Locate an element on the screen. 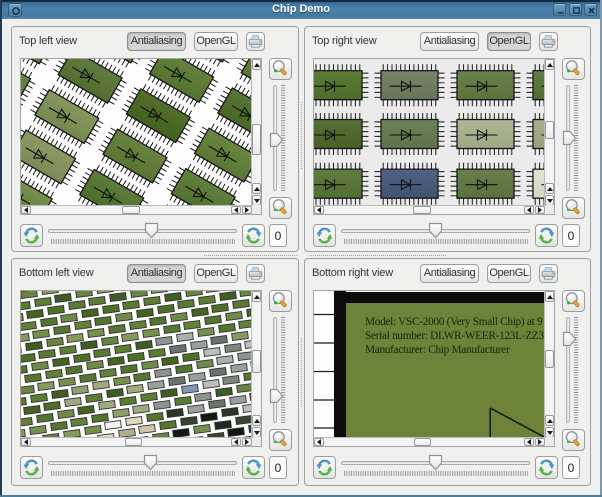 This screenshot has height=497, width=602. svg-text:Model: VSC-2000 (Very Small Ch: Model: VSC-2000 (Very Small Chip) at 9 is located at coordinates (454, 322).